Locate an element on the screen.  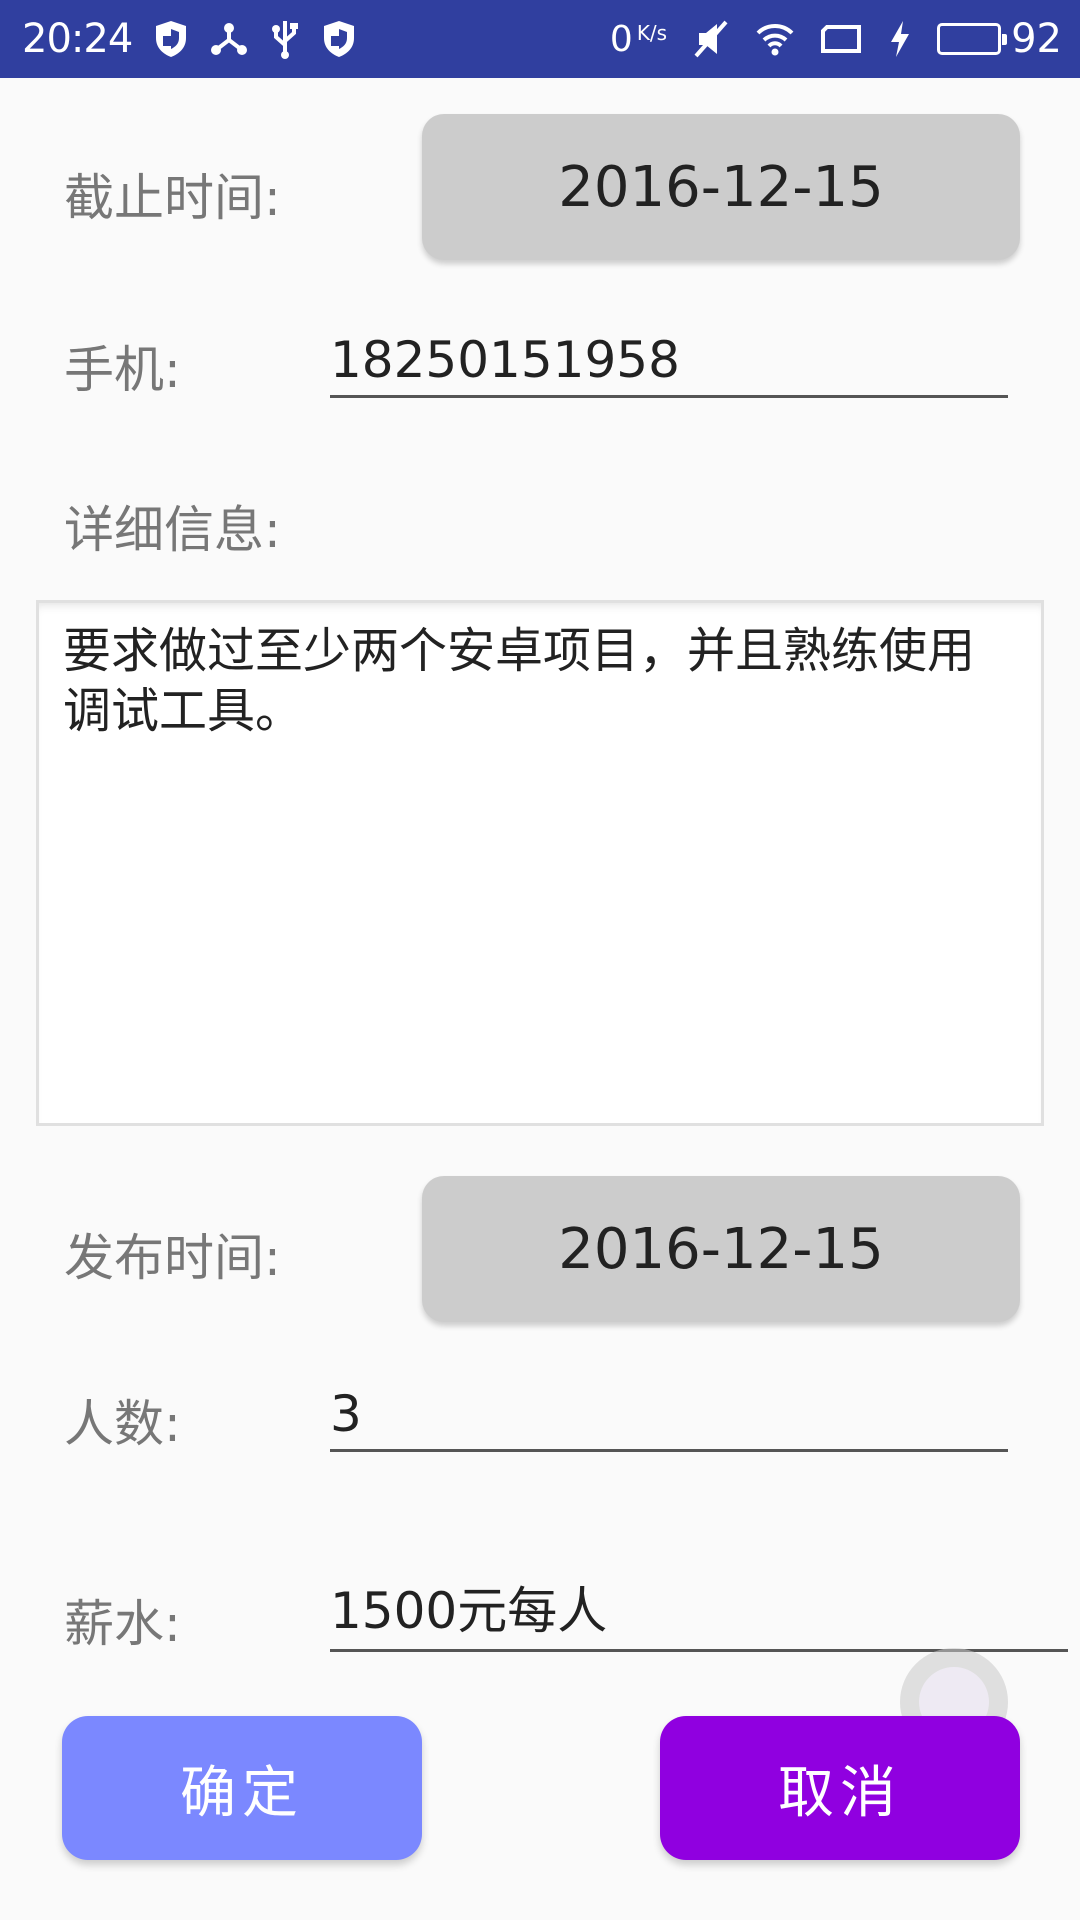
battery-level: 92 is located at coordinates (1036, 39).